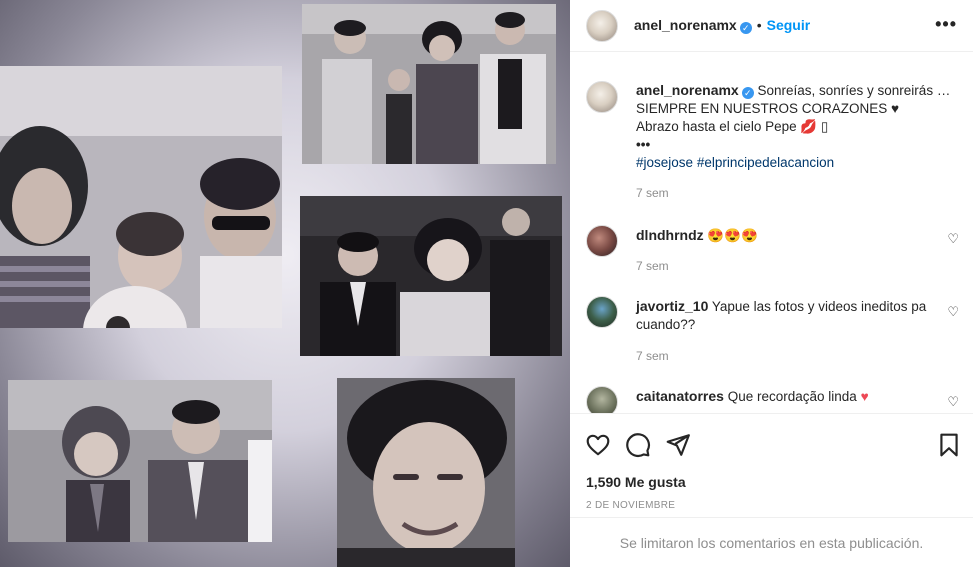  Describe the element at coordinates (141, 197) in the screenshot. I see `photo-family-plush` at that location.